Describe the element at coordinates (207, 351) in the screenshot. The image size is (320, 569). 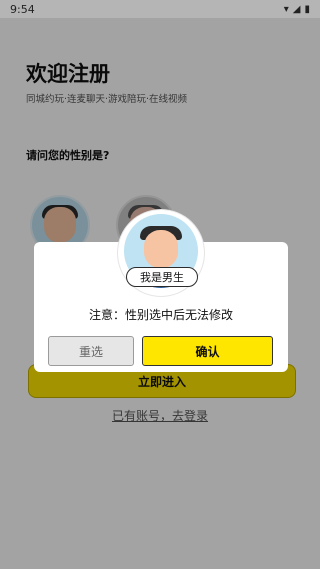
I see `confirm-button: 确认` at that location.